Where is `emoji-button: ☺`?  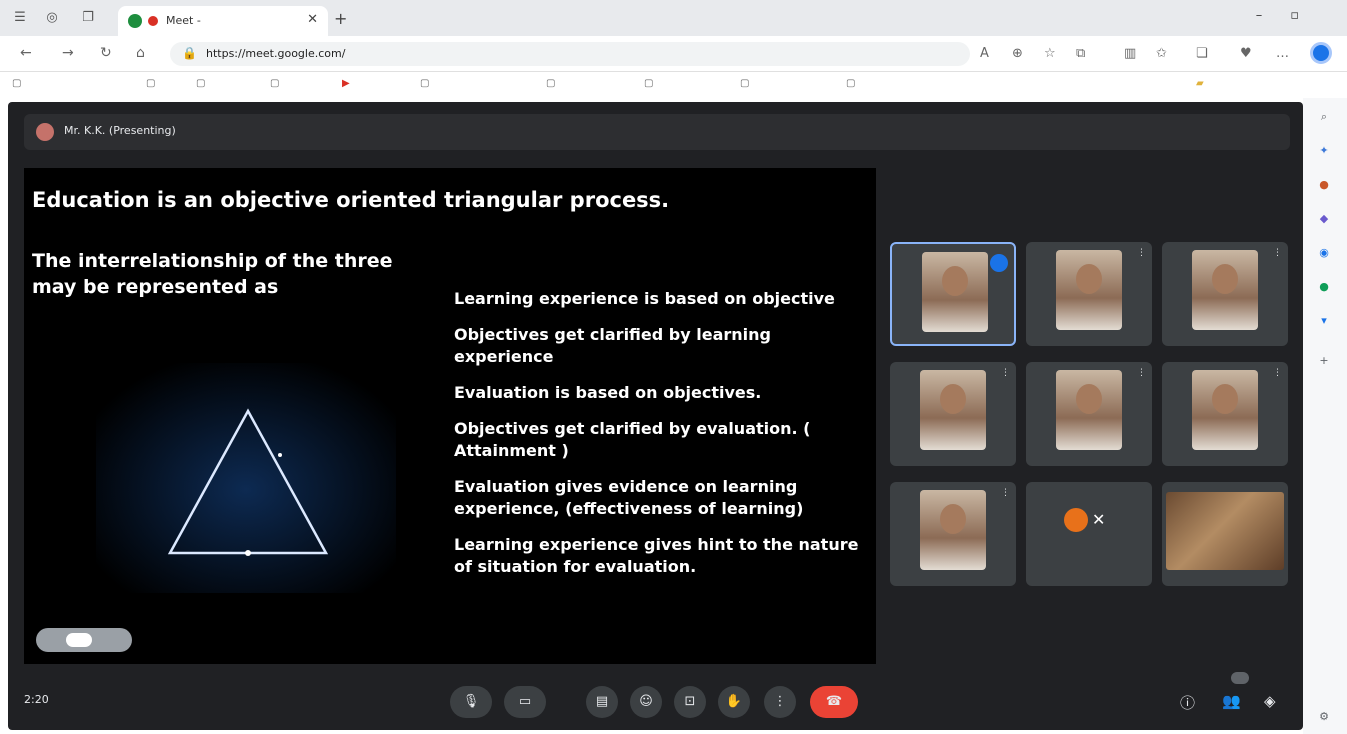 emoji-button: ☺ is located at coordinates (646, 702).